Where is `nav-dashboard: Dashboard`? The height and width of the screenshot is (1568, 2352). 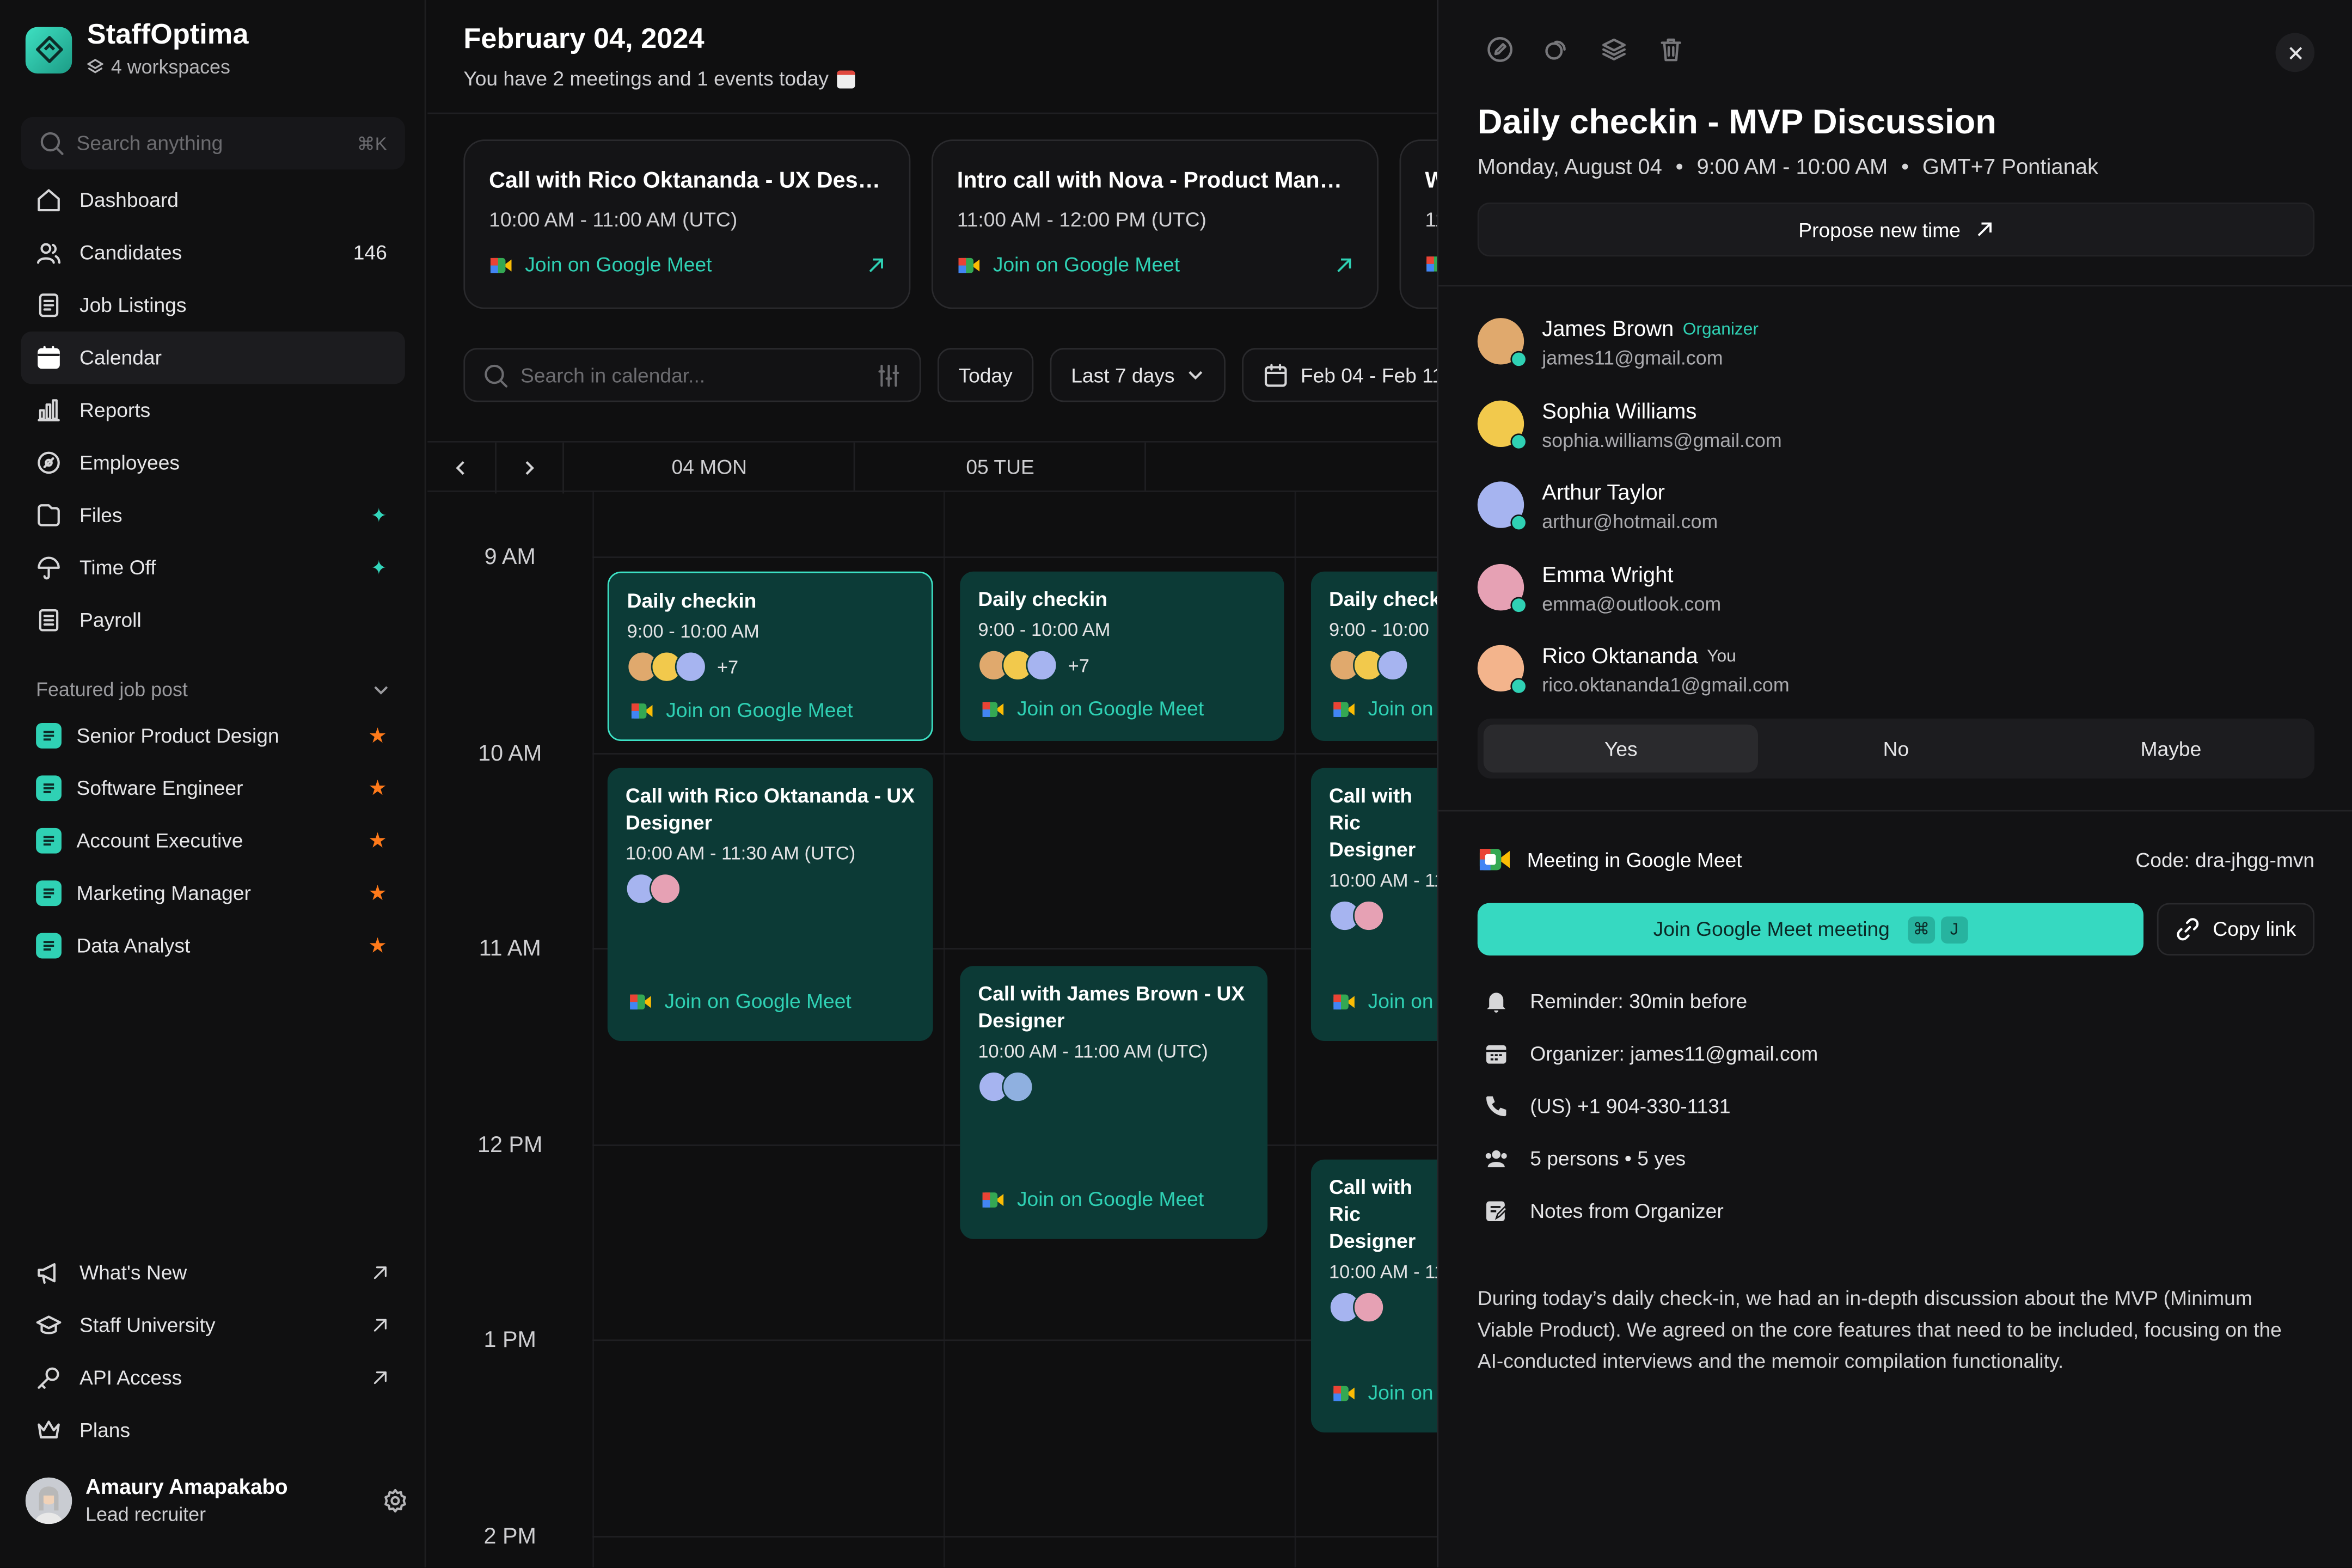
nav-dashboard: Dashboard is located at coordinates (213, 200).